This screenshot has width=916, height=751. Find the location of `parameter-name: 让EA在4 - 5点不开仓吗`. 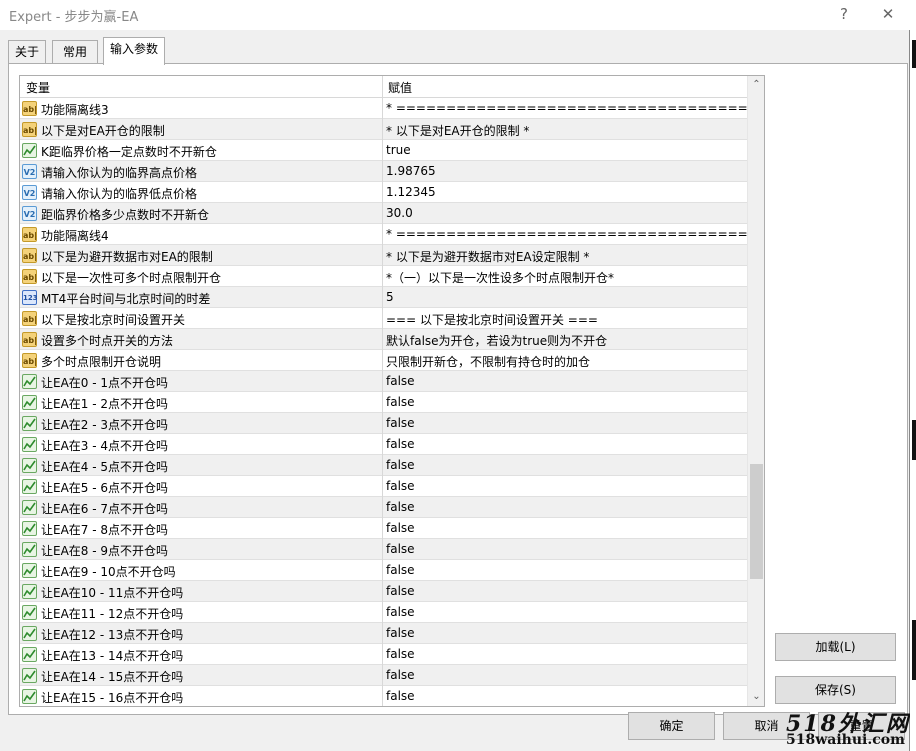

parameter-name: 让EA在4 - 5点不开仓吗 is located at coordinates (105, 467).